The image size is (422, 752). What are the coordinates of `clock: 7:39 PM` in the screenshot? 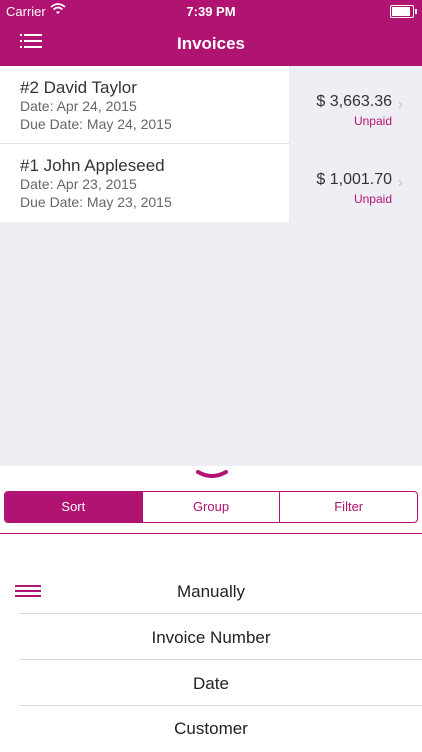 It's located at (211, 11).